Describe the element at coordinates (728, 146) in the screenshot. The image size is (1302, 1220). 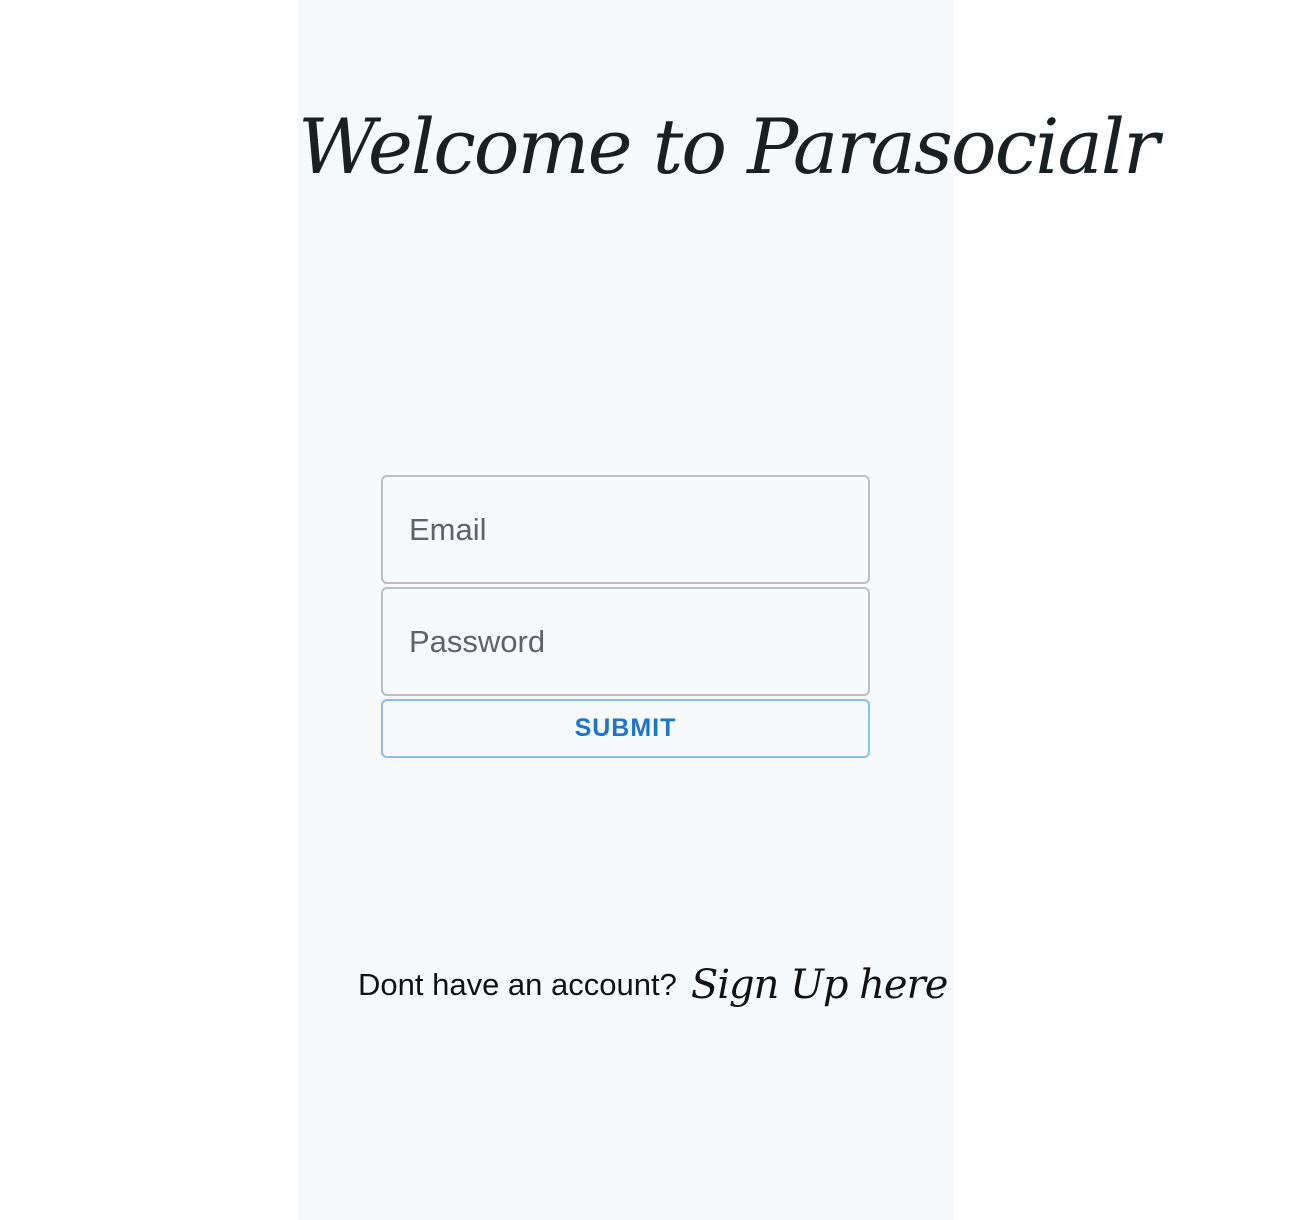
I see `page-title: Welcome to Parasocialr` at that location.